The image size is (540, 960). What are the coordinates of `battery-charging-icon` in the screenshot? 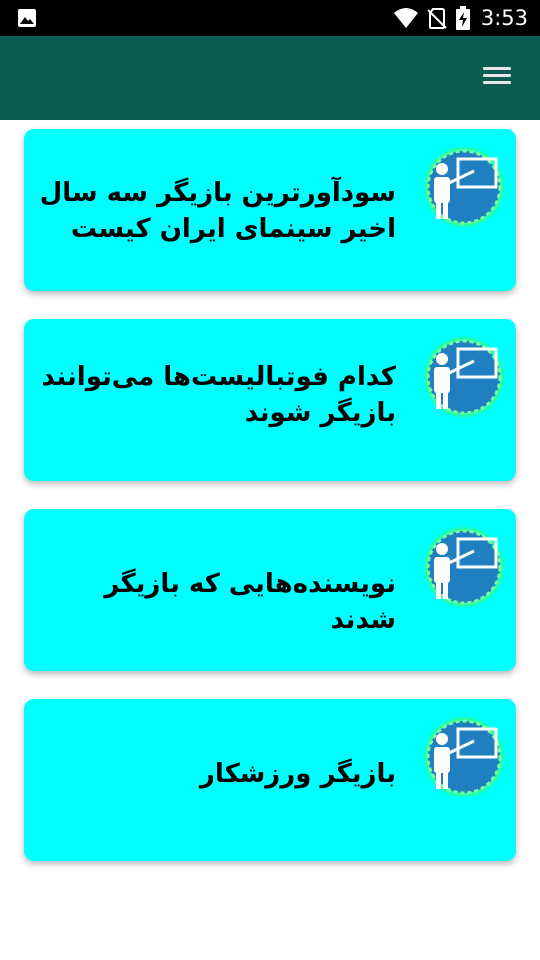 It's located at (462, 18).